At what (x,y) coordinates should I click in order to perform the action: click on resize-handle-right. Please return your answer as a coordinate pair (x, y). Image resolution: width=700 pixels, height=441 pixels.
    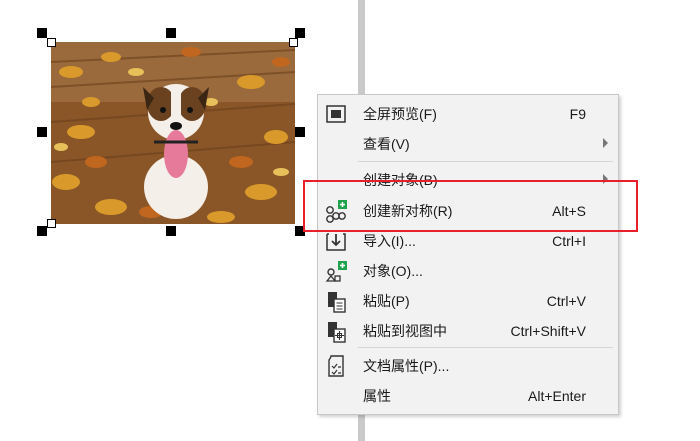
    Looking at the image, I should click on (300, 132).